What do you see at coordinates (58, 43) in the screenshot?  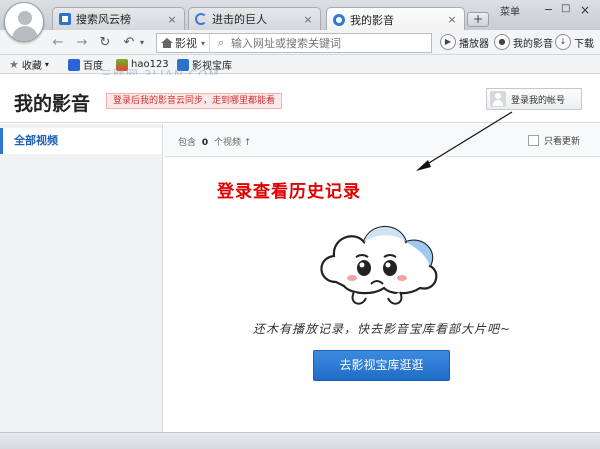 I see `back-button: ←` at bounding box center [58, 43].